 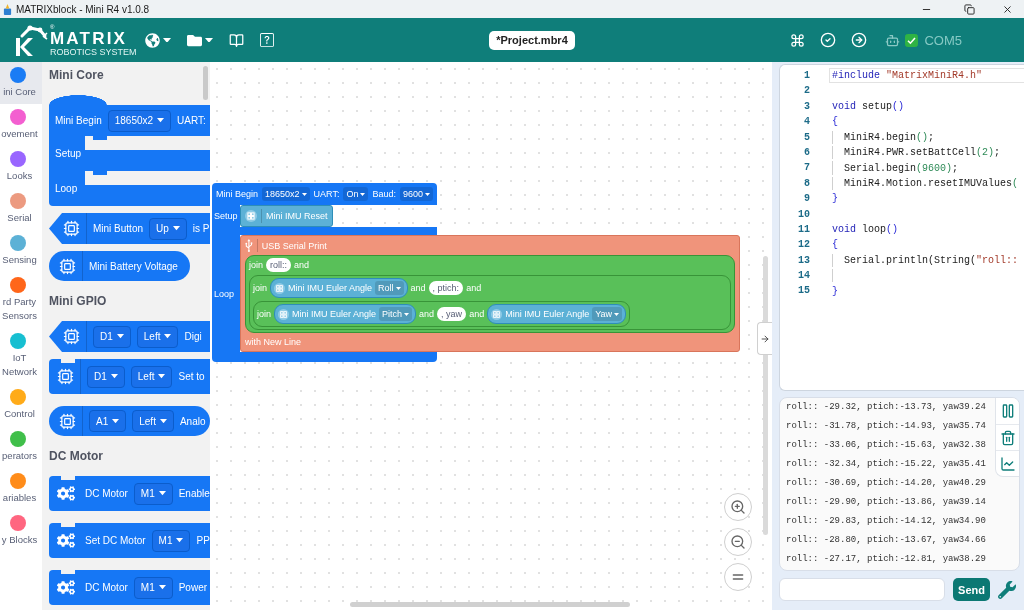 I want to click on boolean-block: D1 Left Digi, so click(x=129, y=336).